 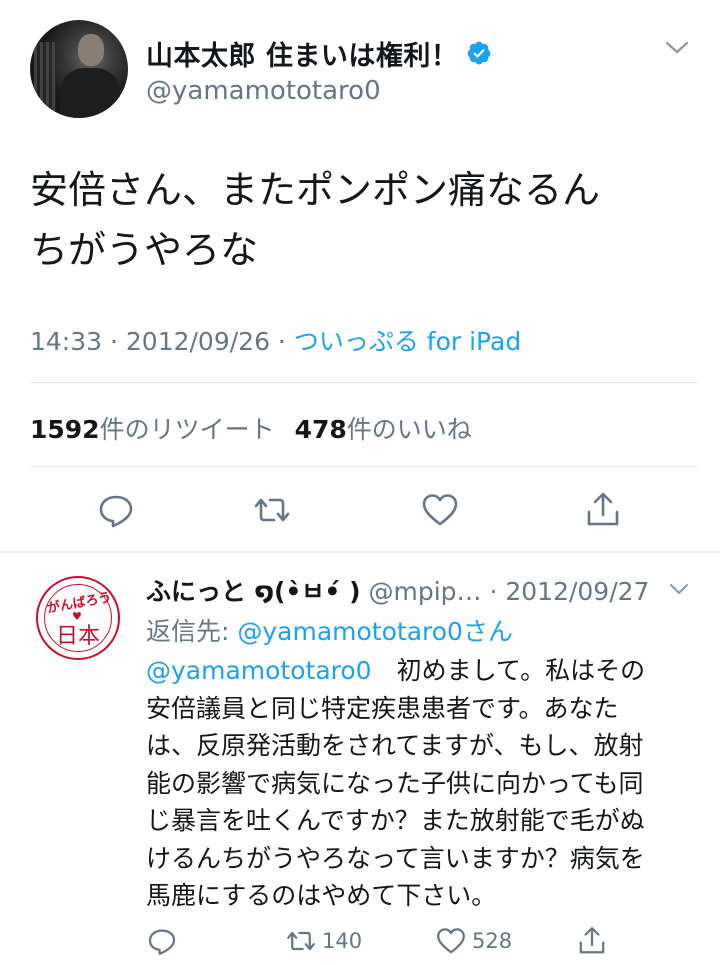 I want to click on reply-text-line: 能の影響で病気になった子供に向かっても同, so click(x=395, y=783).